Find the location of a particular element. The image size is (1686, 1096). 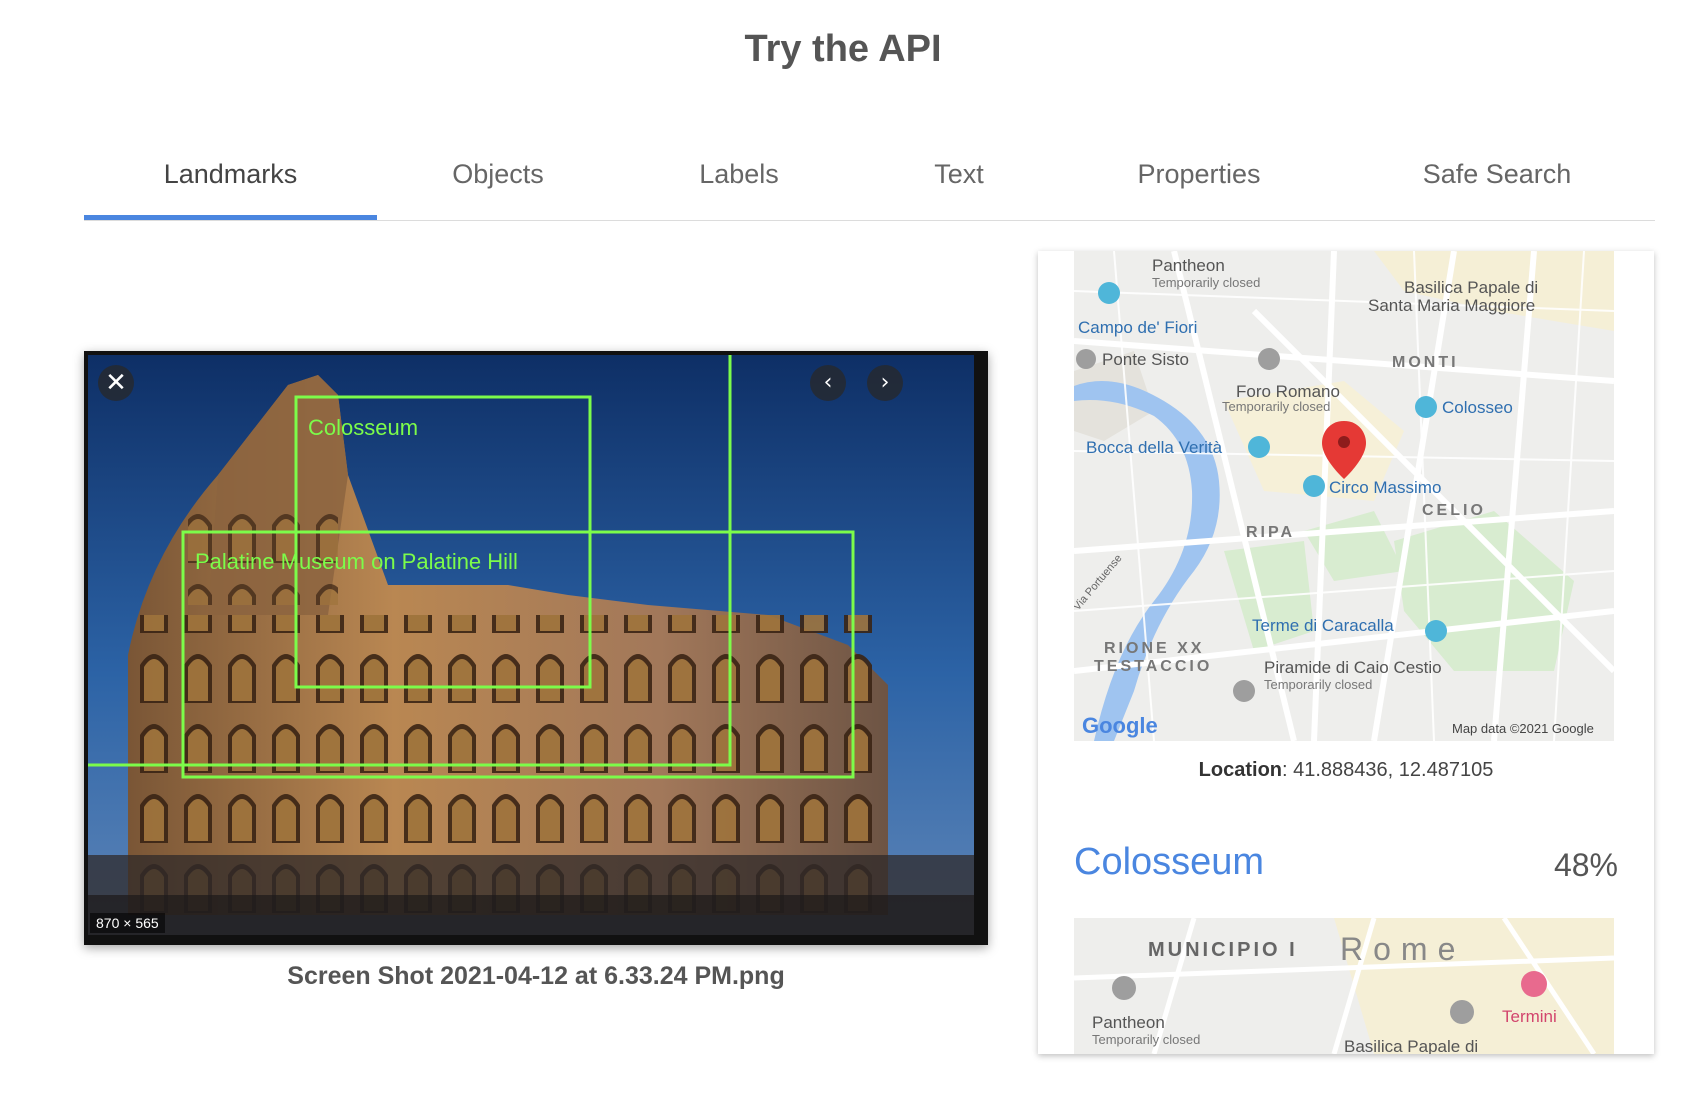

tab-labels: Labels is located at coordinates (739, 174).